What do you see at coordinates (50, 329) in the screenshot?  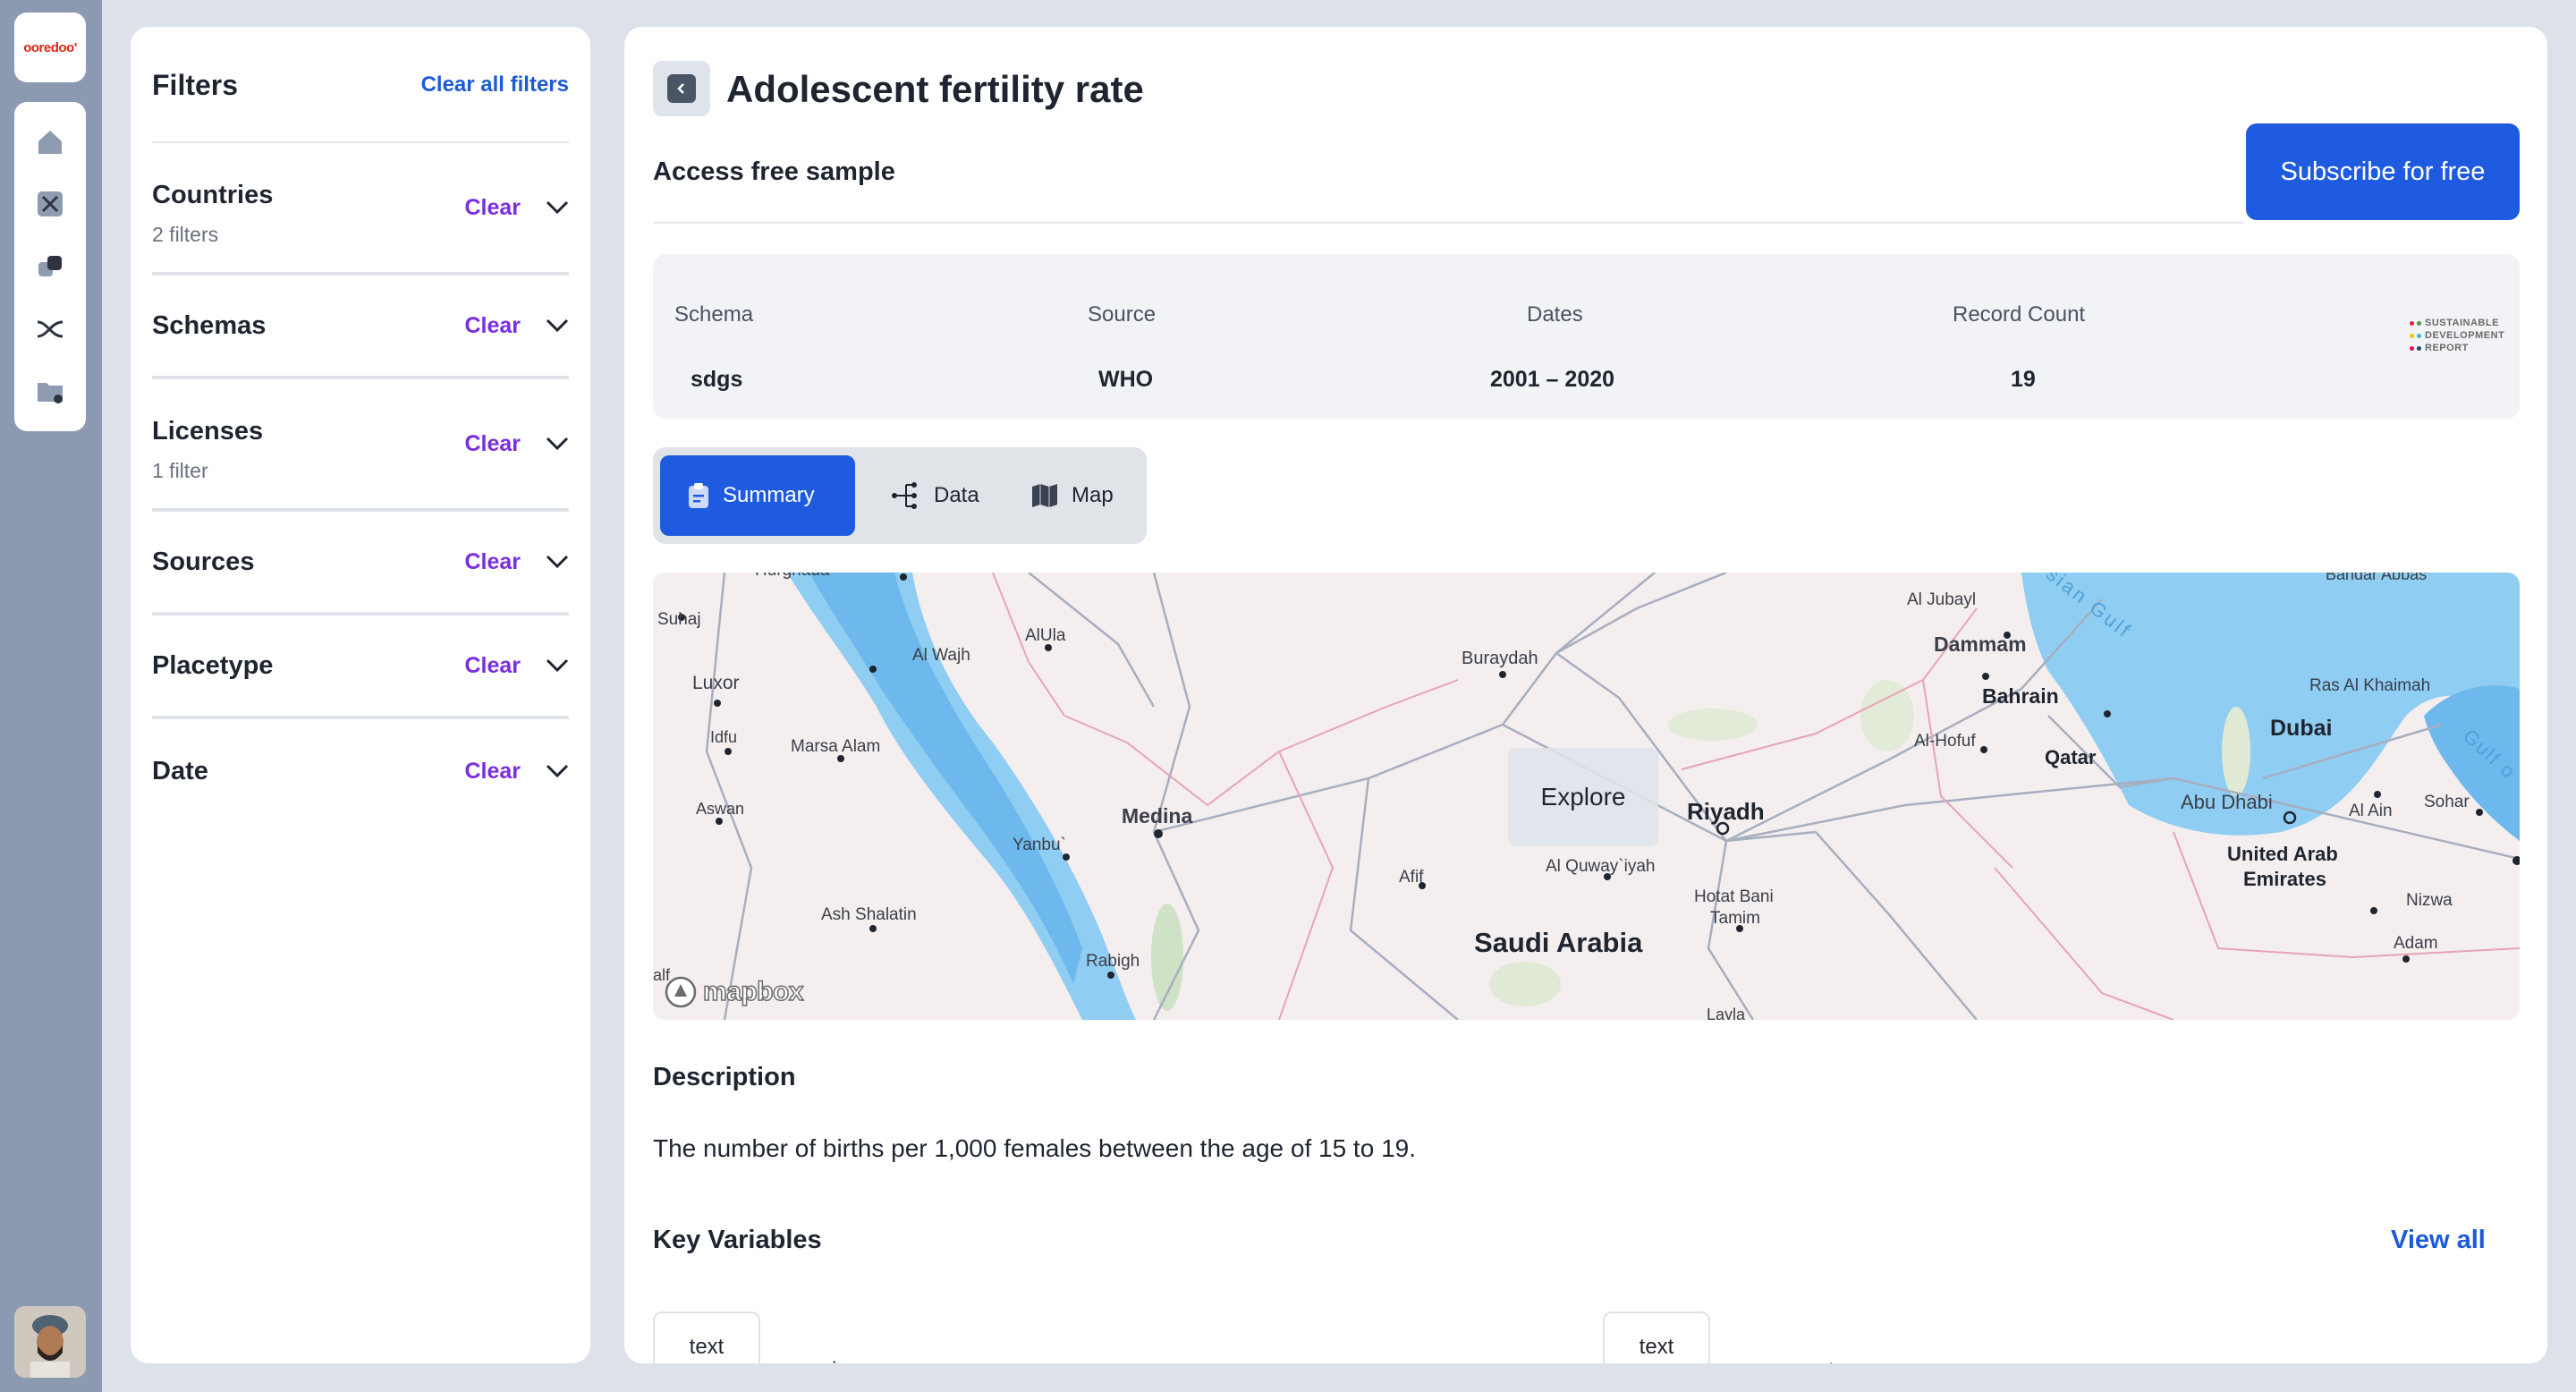 I see `shuffle-icon` at bounding box center [50, 329].